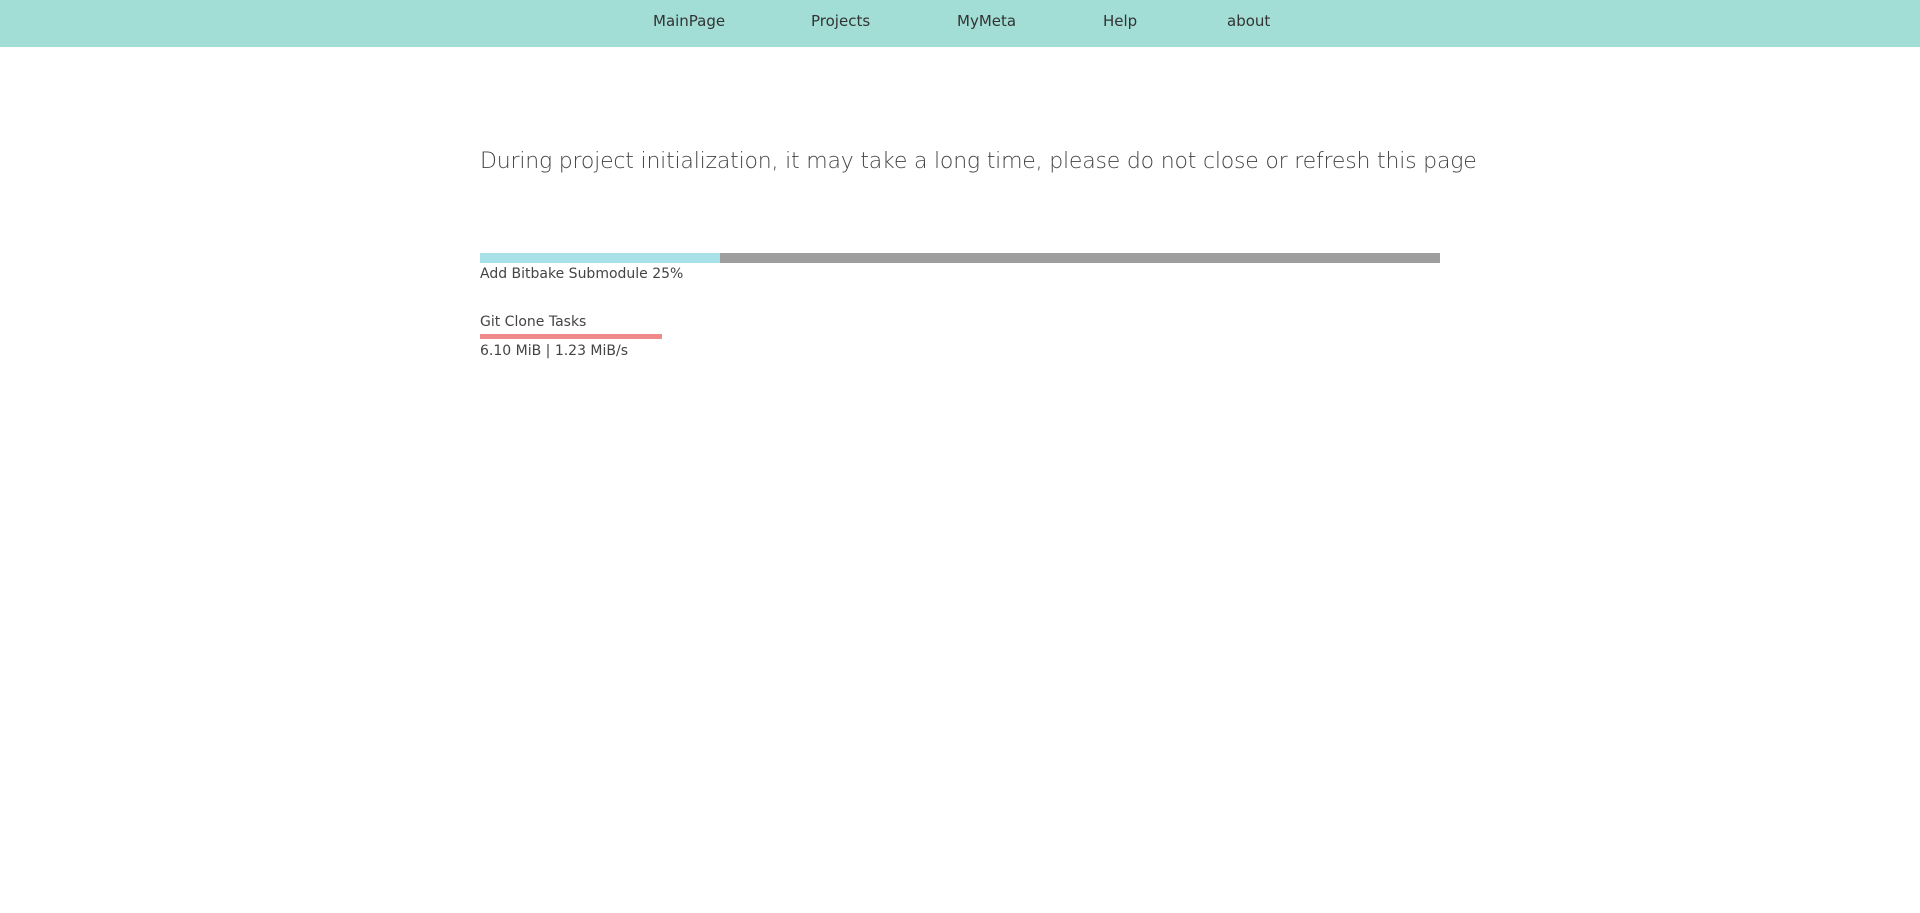 Image resolution: width=1920 pixels, height=913 pixels. Describe the element at coordinates (986, 21) in the screenshot. I see `nav-link-mymeta: MyMeta` at that location.